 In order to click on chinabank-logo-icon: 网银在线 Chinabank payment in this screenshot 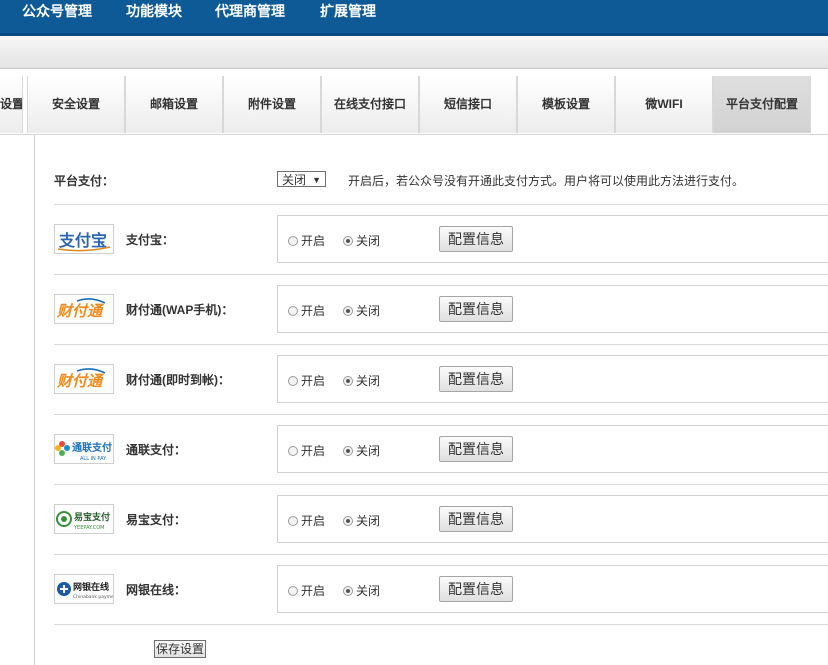, I will do `click(84, 589)`.